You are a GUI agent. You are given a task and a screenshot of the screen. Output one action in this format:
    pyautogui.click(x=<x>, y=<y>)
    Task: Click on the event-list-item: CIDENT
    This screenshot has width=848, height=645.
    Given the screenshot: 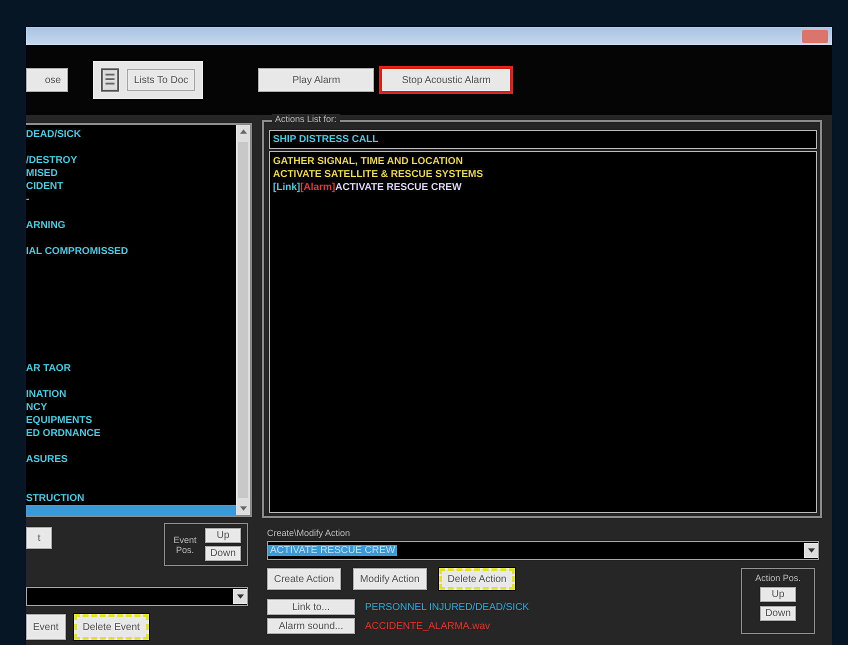 What is the action you would take?
    pyautogui.click(x=131, y=186)
    